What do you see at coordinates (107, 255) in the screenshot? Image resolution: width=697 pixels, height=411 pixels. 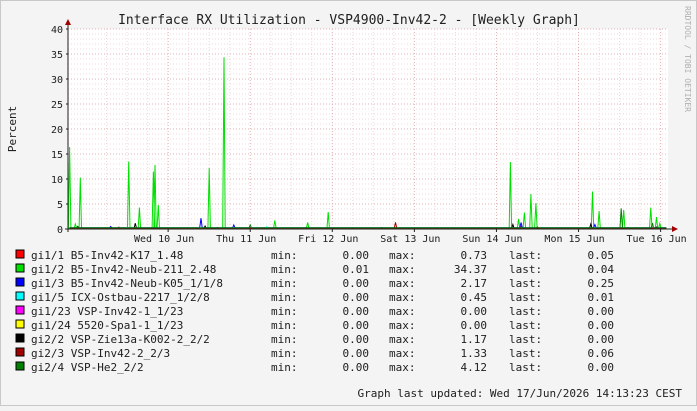 I see `legend-name: gi1/1 B5-Inv42-K17_1.48` at bounding box center [107, 255].